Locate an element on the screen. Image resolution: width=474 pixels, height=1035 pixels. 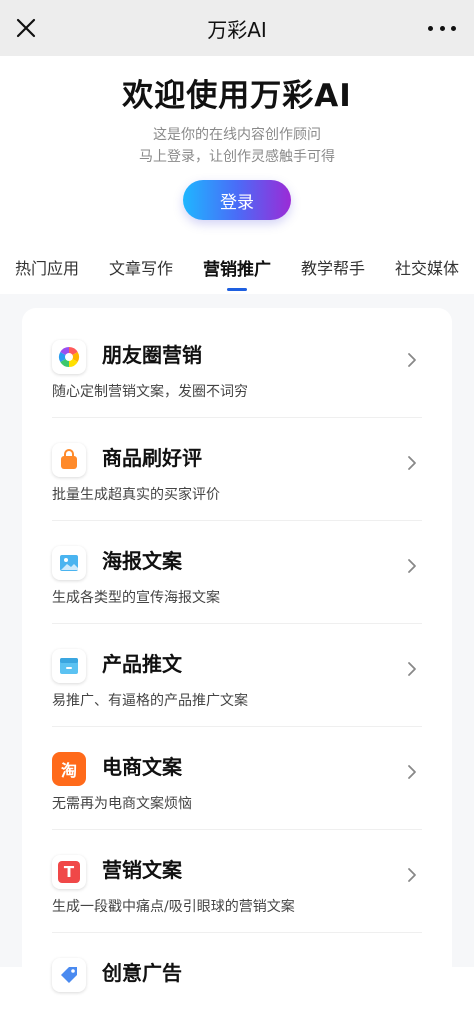
item-description: 随心定制营销文案，发圈不词穷 is located at coordinates (150, 392).